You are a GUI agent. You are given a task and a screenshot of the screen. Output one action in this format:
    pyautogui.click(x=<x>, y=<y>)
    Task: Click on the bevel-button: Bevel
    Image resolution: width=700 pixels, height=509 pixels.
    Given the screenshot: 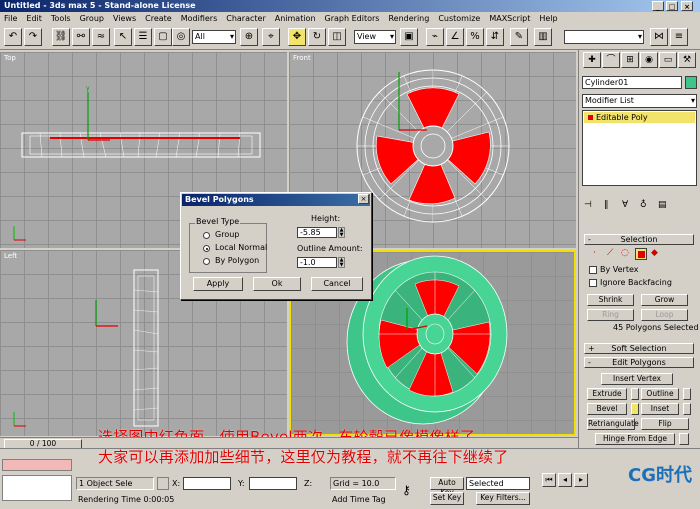 What is the action you would take?
    pyautogui.click(x=607, y=409)
    